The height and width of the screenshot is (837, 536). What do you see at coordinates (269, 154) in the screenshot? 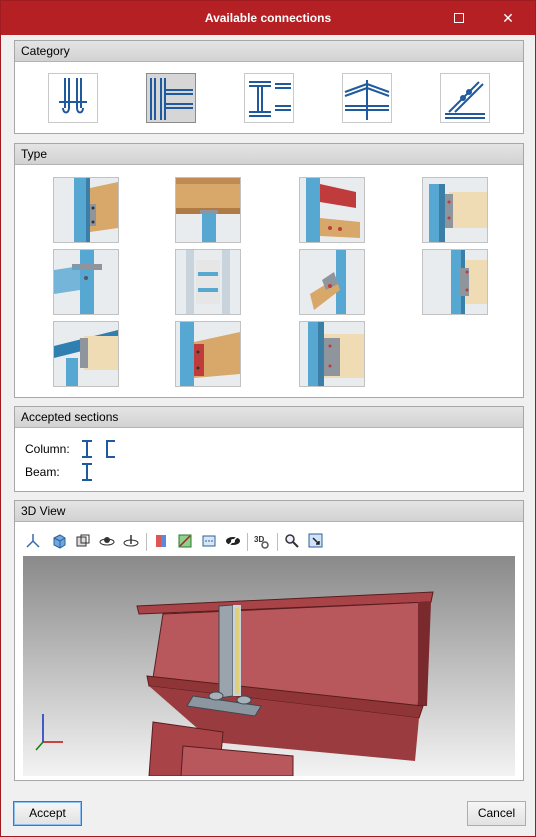
I see `type-header: Type` at bounding box center [269, 154].